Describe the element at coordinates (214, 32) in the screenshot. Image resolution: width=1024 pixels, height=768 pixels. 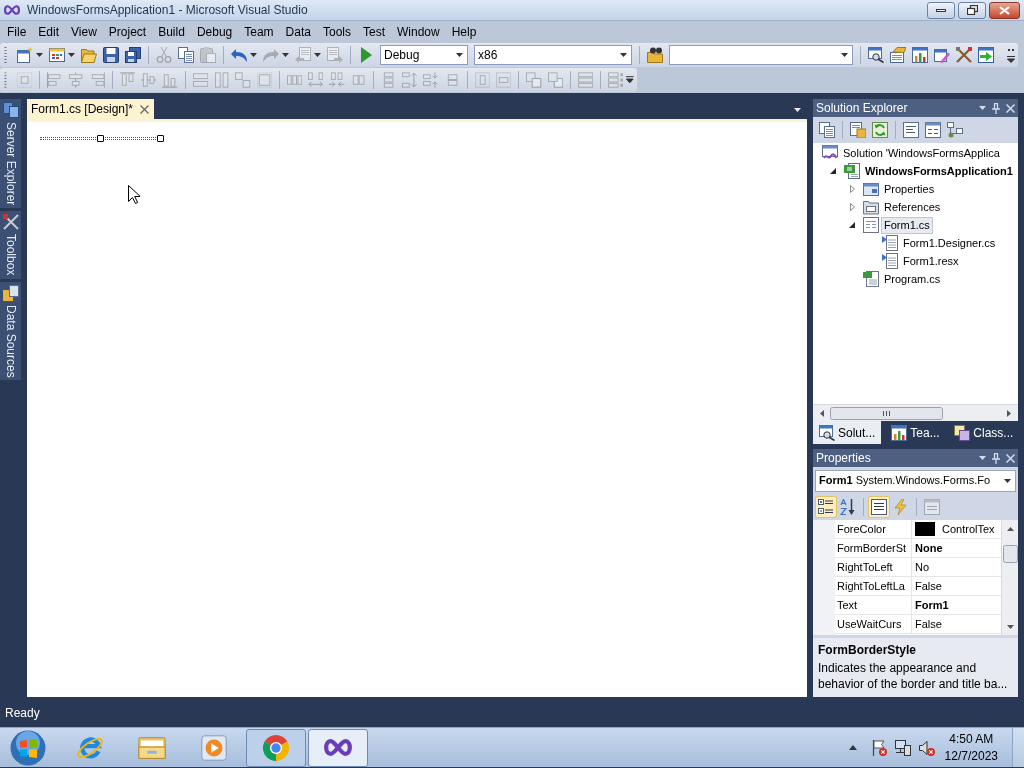
I see `menu-item: Debug` at that location.